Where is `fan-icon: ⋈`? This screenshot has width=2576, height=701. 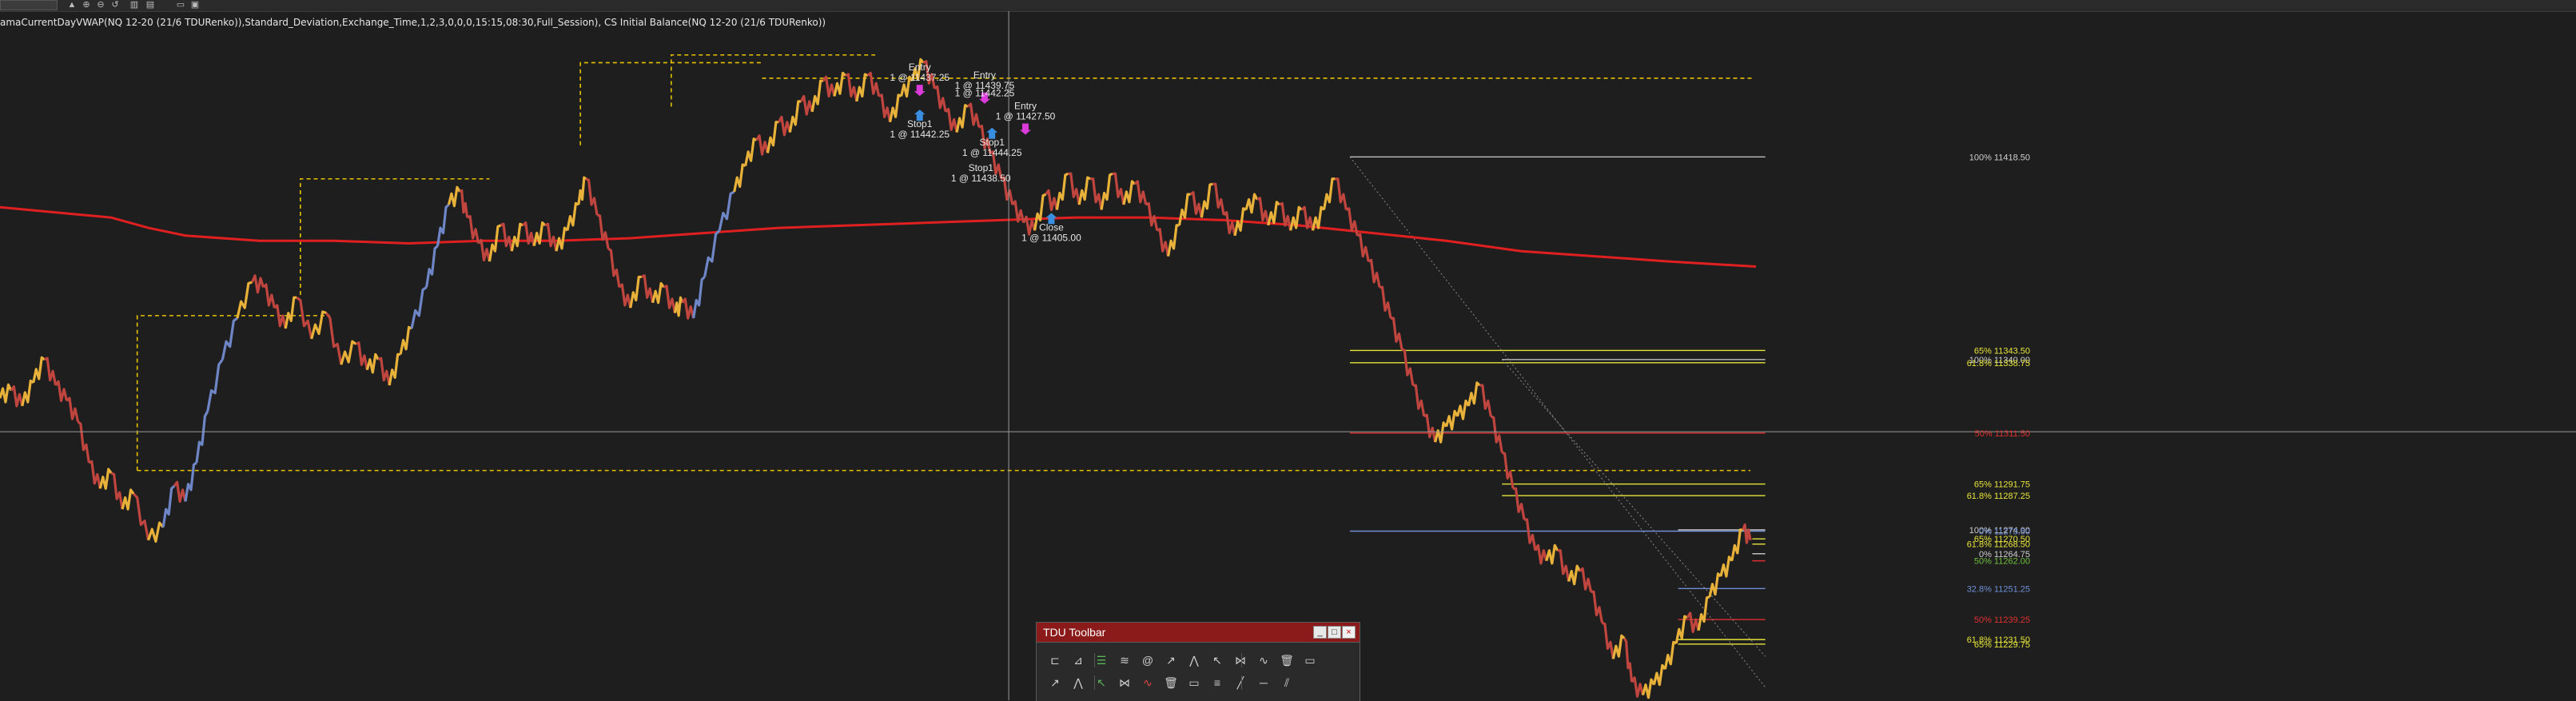
fan-icon: ⋈ is located at coordinates (1240, 660).